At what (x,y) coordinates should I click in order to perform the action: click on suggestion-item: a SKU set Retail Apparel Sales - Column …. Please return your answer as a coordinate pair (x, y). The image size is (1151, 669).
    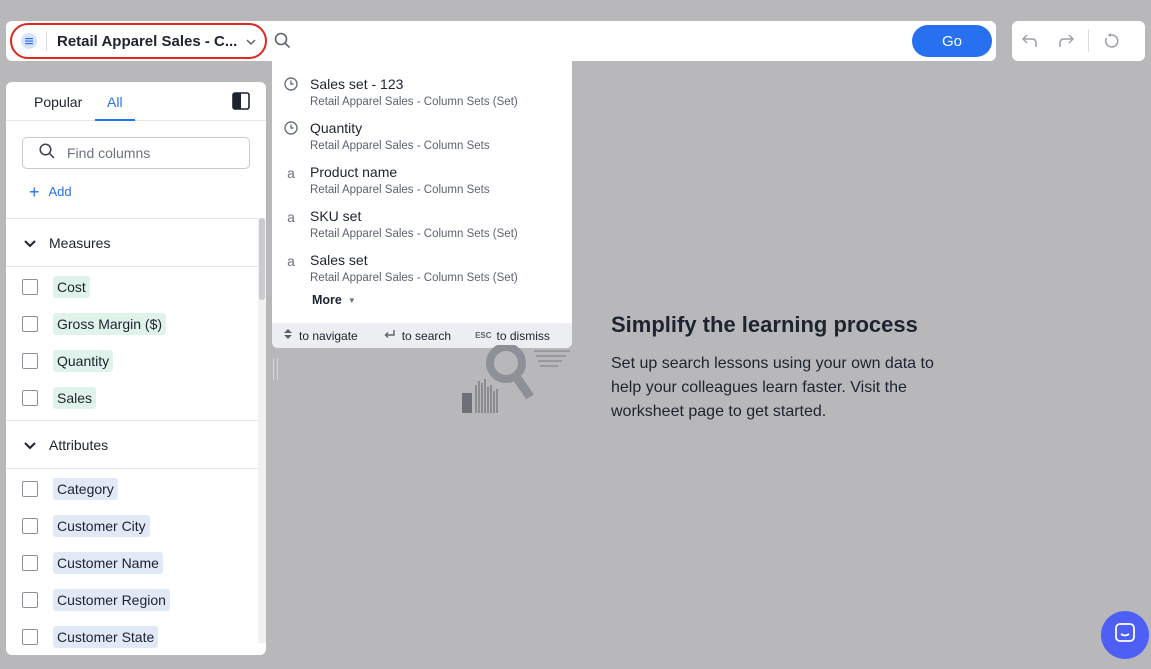
    Looking at the image, I should click on (422, 221).